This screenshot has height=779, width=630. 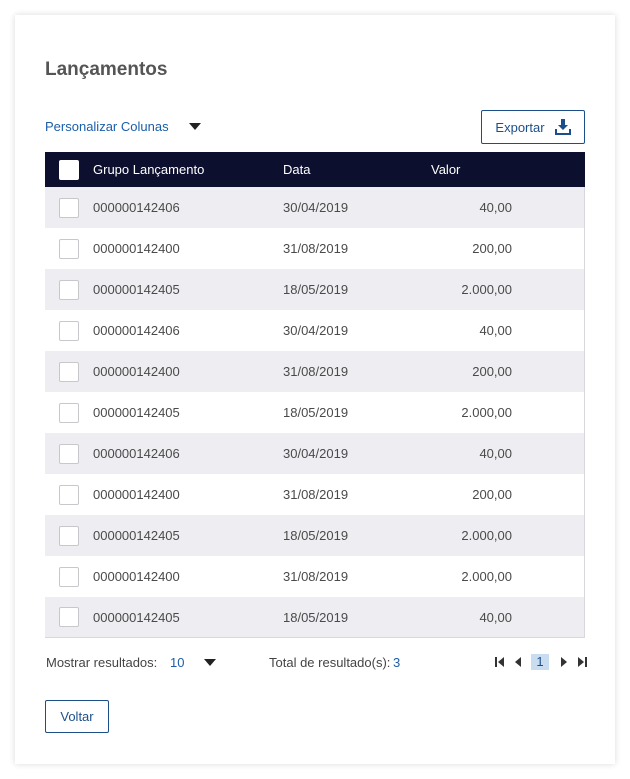 I want to click on customize-columns-dropdown: Personalizar Colunas, so click(x=123, y=126).